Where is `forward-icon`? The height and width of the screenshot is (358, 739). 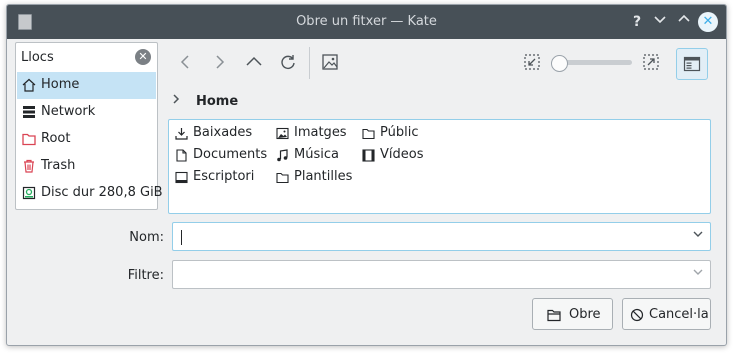 forward-icon is located at coordinates (220, 62).